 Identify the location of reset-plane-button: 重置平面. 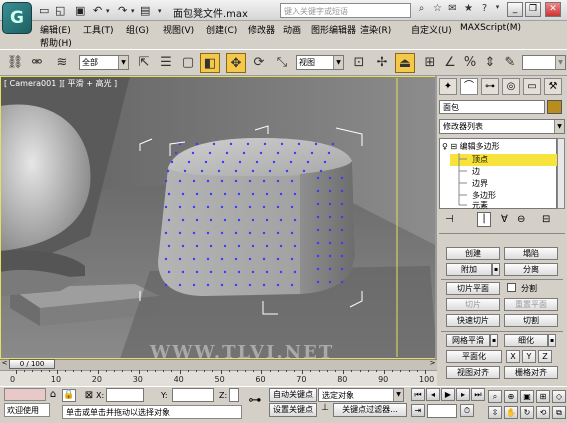
(531, 304).